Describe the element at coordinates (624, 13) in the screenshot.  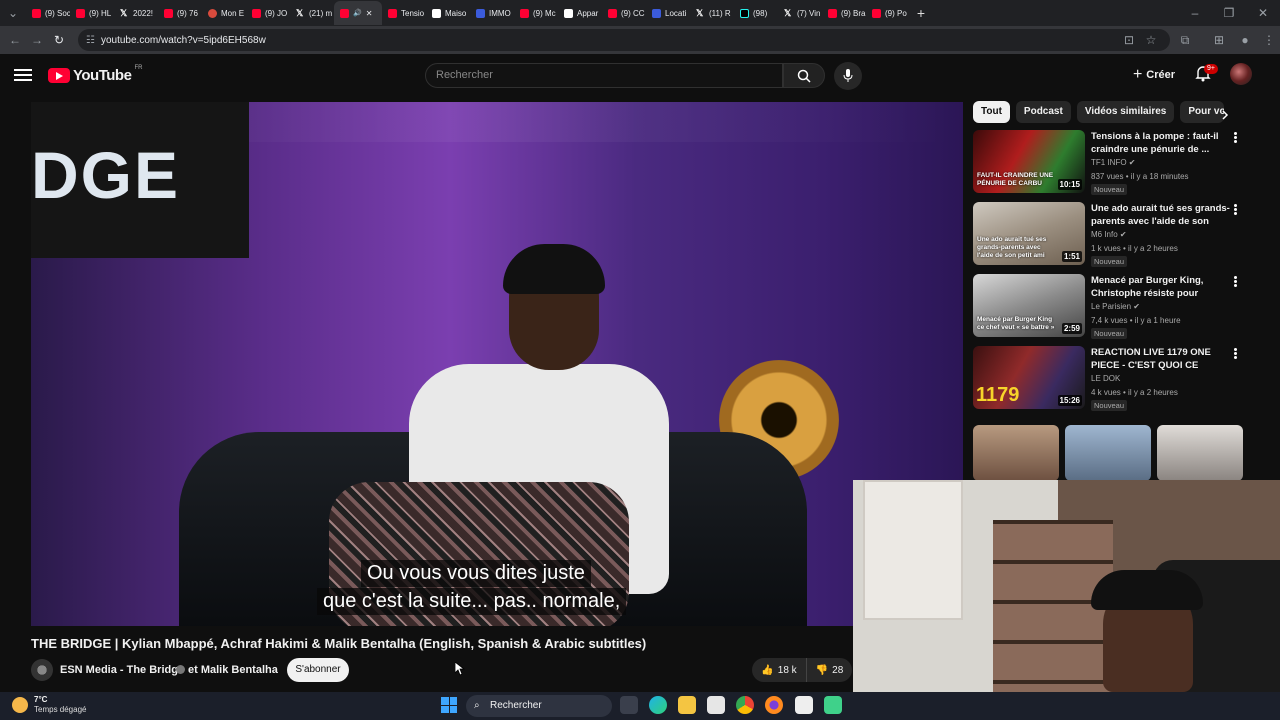
I see `browser-tab: (9) CC` at that location.